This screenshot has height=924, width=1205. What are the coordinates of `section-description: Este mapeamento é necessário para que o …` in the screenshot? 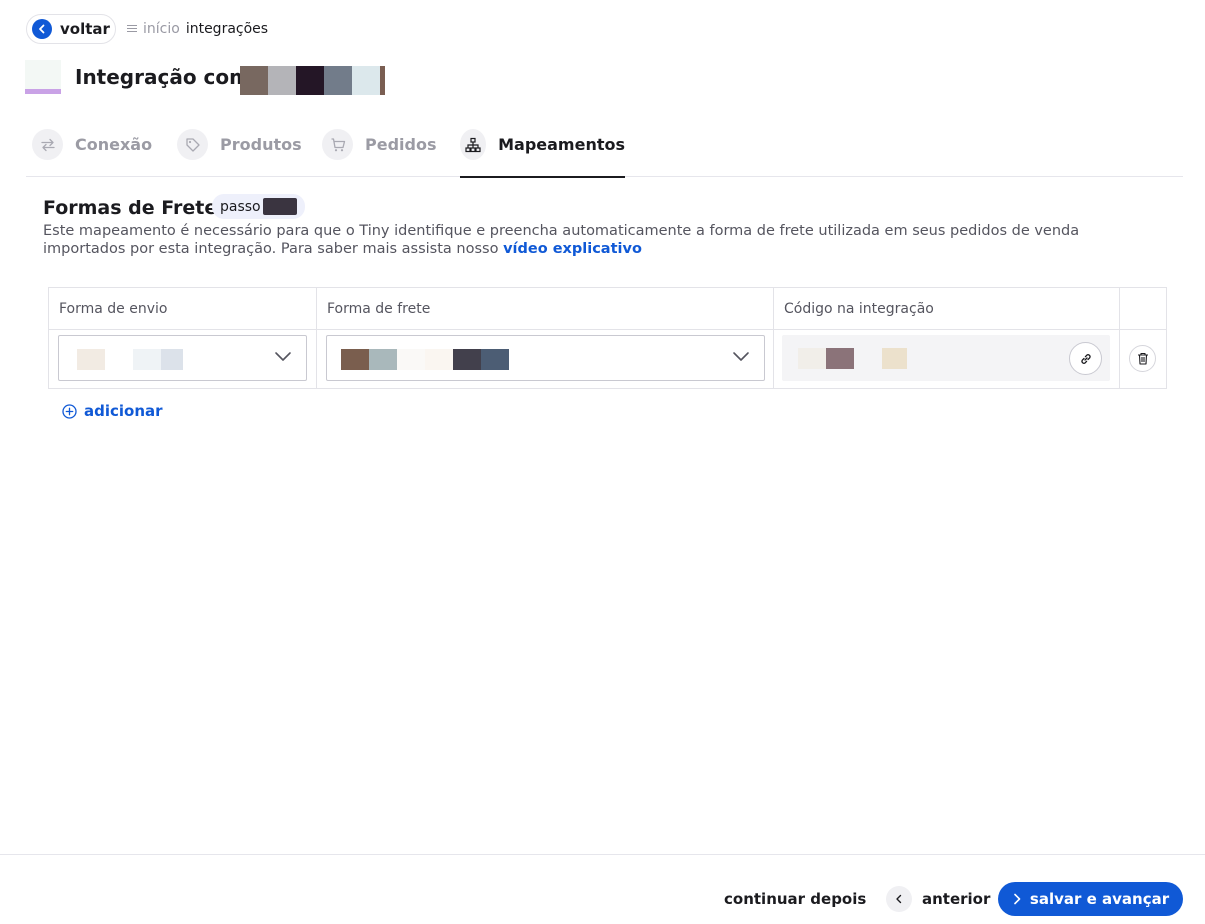 It's located at (603, 240).